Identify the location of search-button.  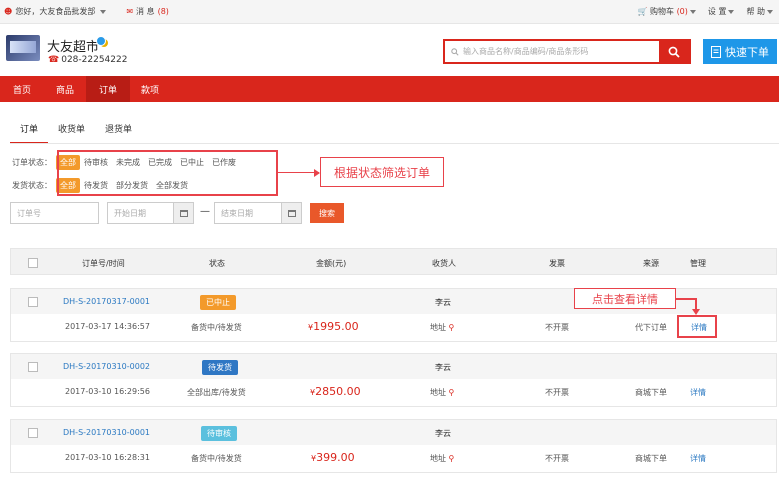
(674, 51).